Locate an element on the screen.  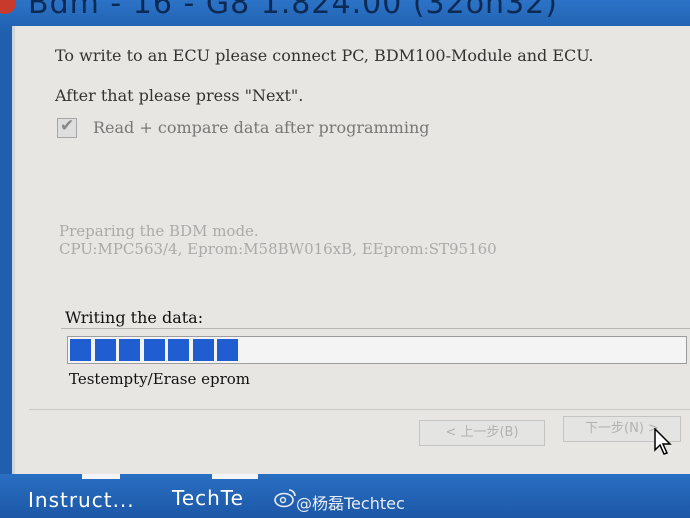
read-compare-label: Read + compare data after programming is located at coordinates (261, 127).